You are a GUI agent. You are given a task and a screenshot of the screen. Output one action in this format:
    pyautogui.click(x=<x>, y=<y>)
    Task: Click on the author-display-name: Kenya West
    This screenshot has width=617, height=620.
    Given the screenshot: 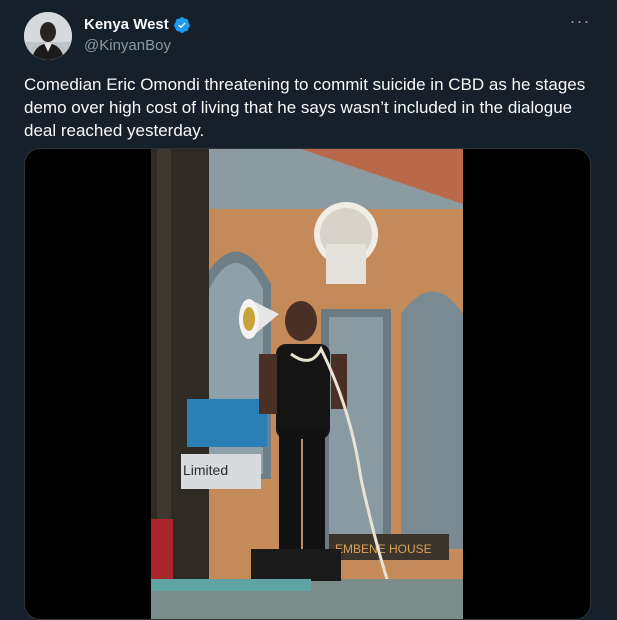 What is the action you would take?
    pyautogui.click(x=126, y=25)
    